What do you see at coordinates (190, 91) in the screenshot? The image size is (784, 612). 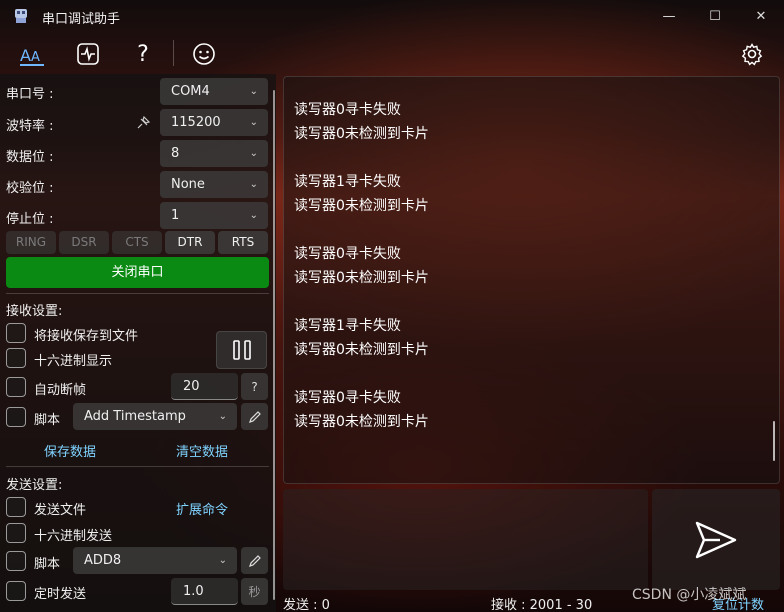 I see `port-value: COM4` at bounding box center [190, 91].